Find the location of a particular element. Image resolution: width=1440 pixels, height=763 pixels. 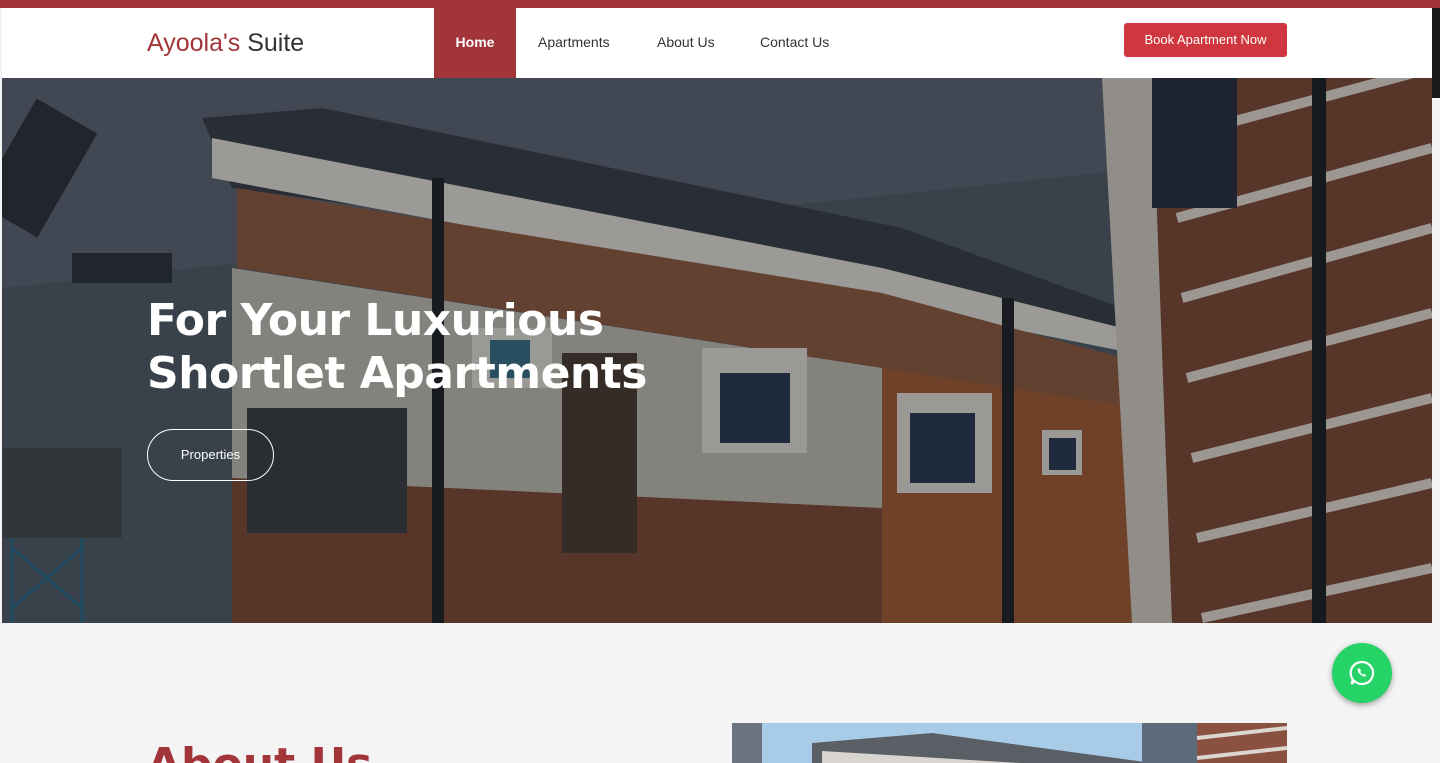

top-accent-bar is located at coordinates (720, 4).